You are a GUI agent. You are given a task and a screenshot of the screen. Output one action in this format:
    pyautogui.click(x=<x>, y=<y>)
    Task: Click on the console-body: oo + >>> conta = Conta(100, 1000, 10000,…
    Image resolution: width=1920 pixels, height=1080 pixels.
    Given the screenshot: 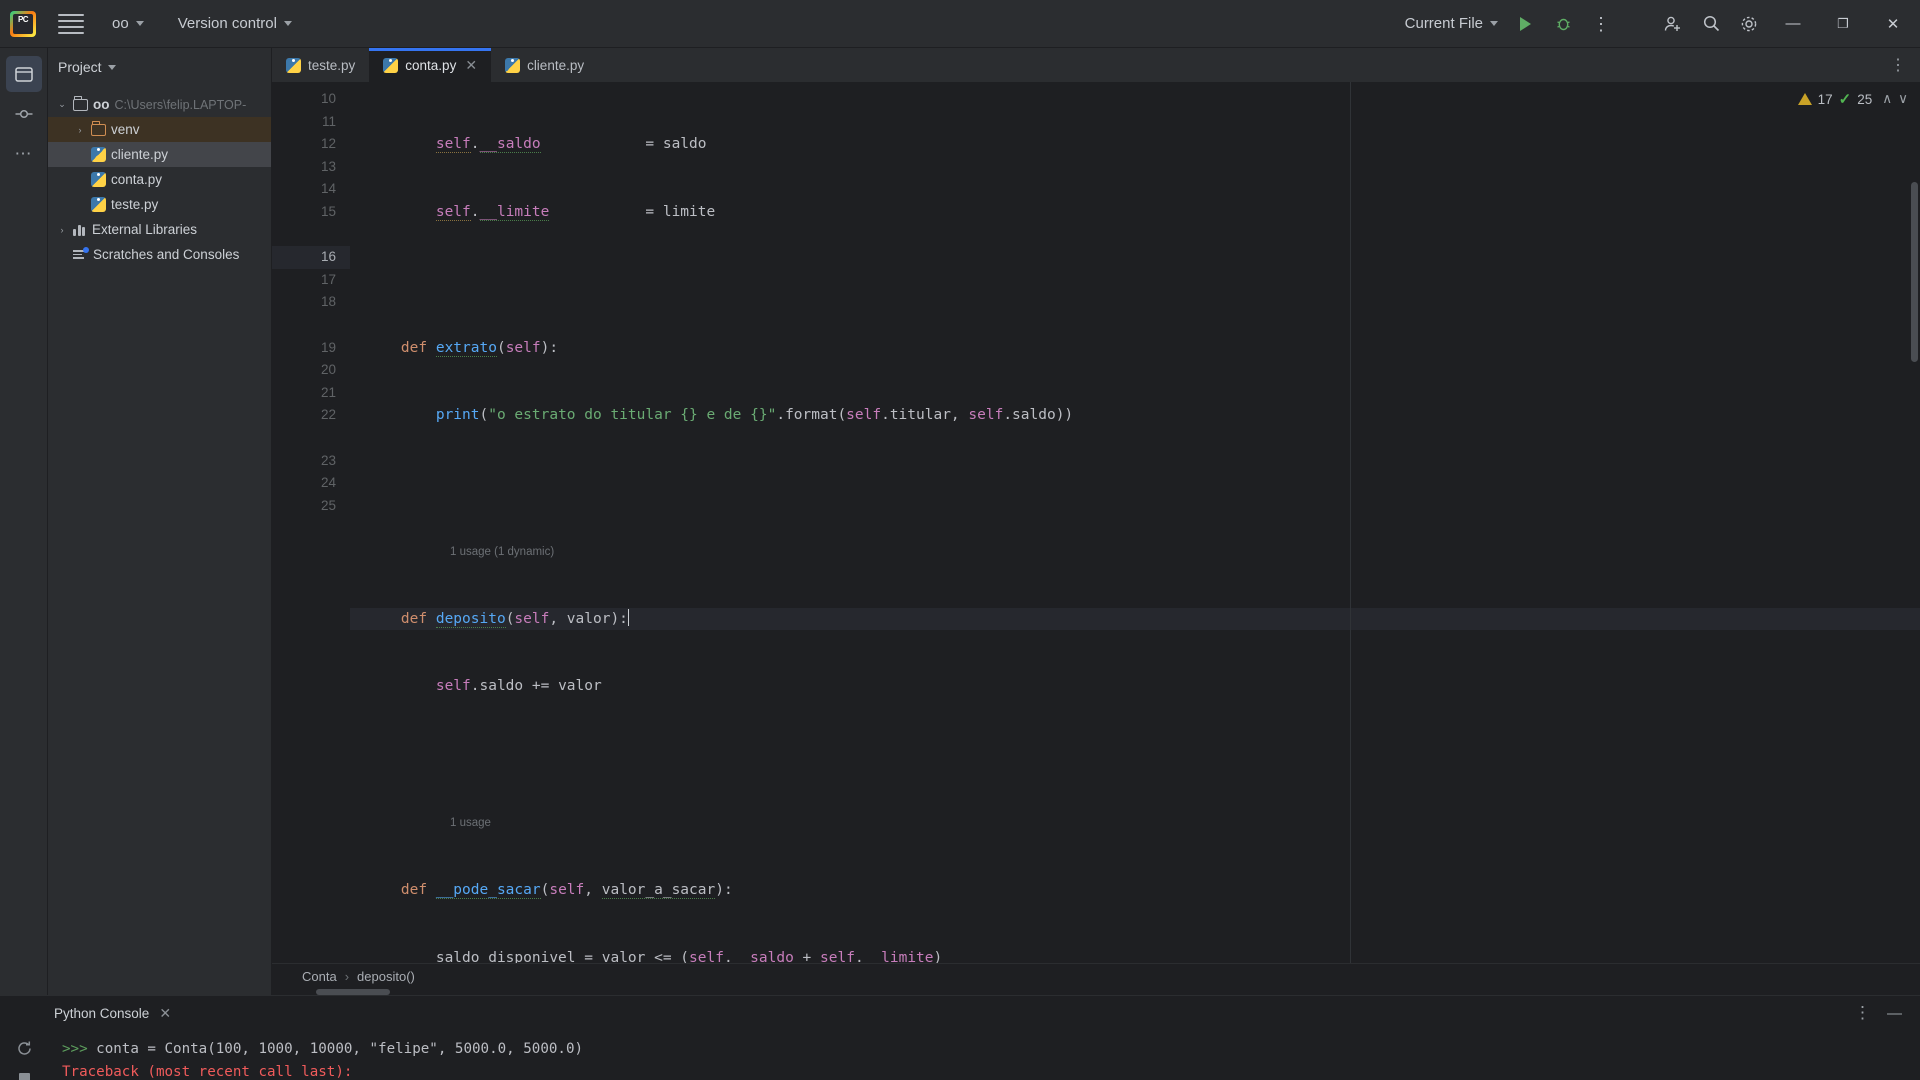 What is the action you would take?
    pyautogui.click(x=960, y=1055)
    